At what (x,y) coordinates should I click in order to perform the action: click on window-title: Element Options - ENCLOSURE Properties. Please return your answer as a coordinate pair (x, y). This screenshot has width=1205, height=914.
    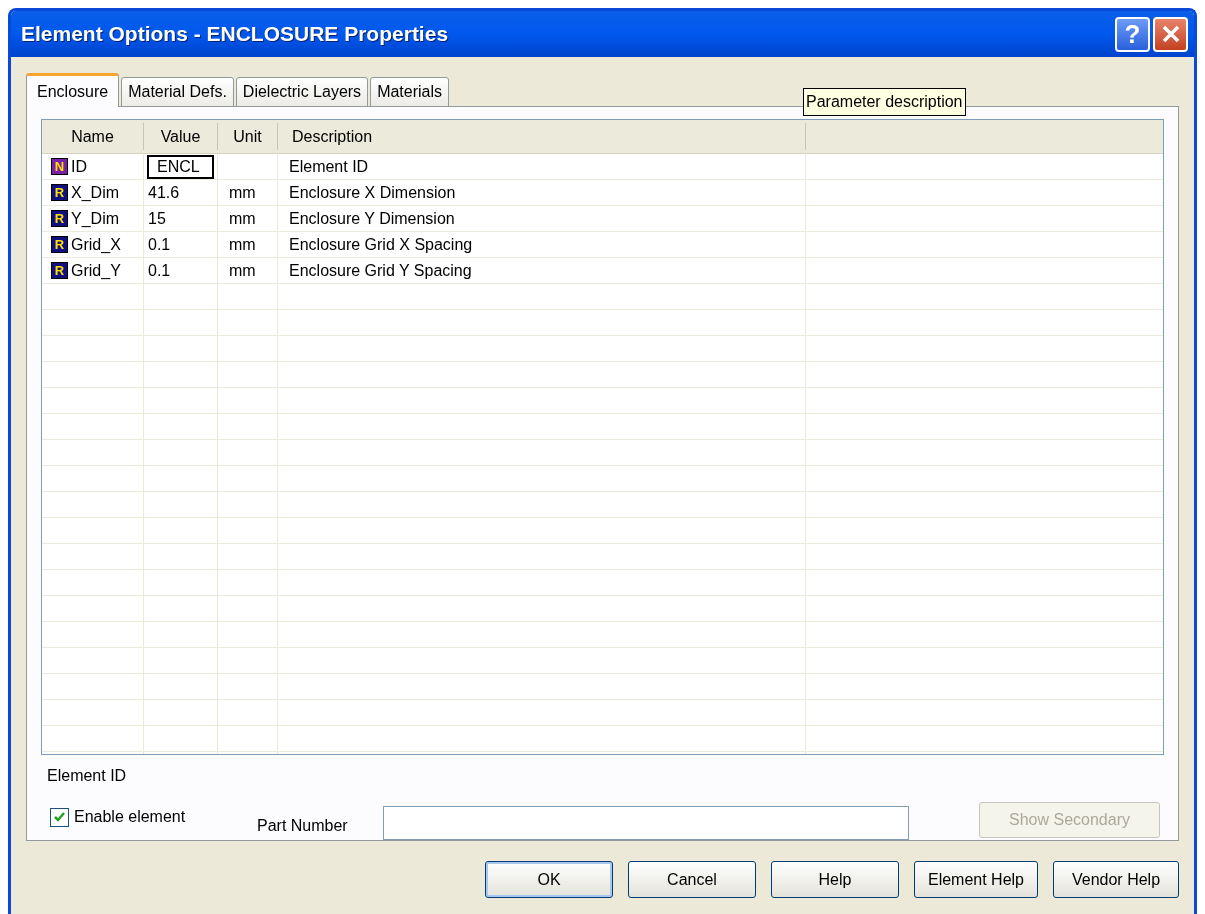
    Looking at the image, I should click on (235, 34).